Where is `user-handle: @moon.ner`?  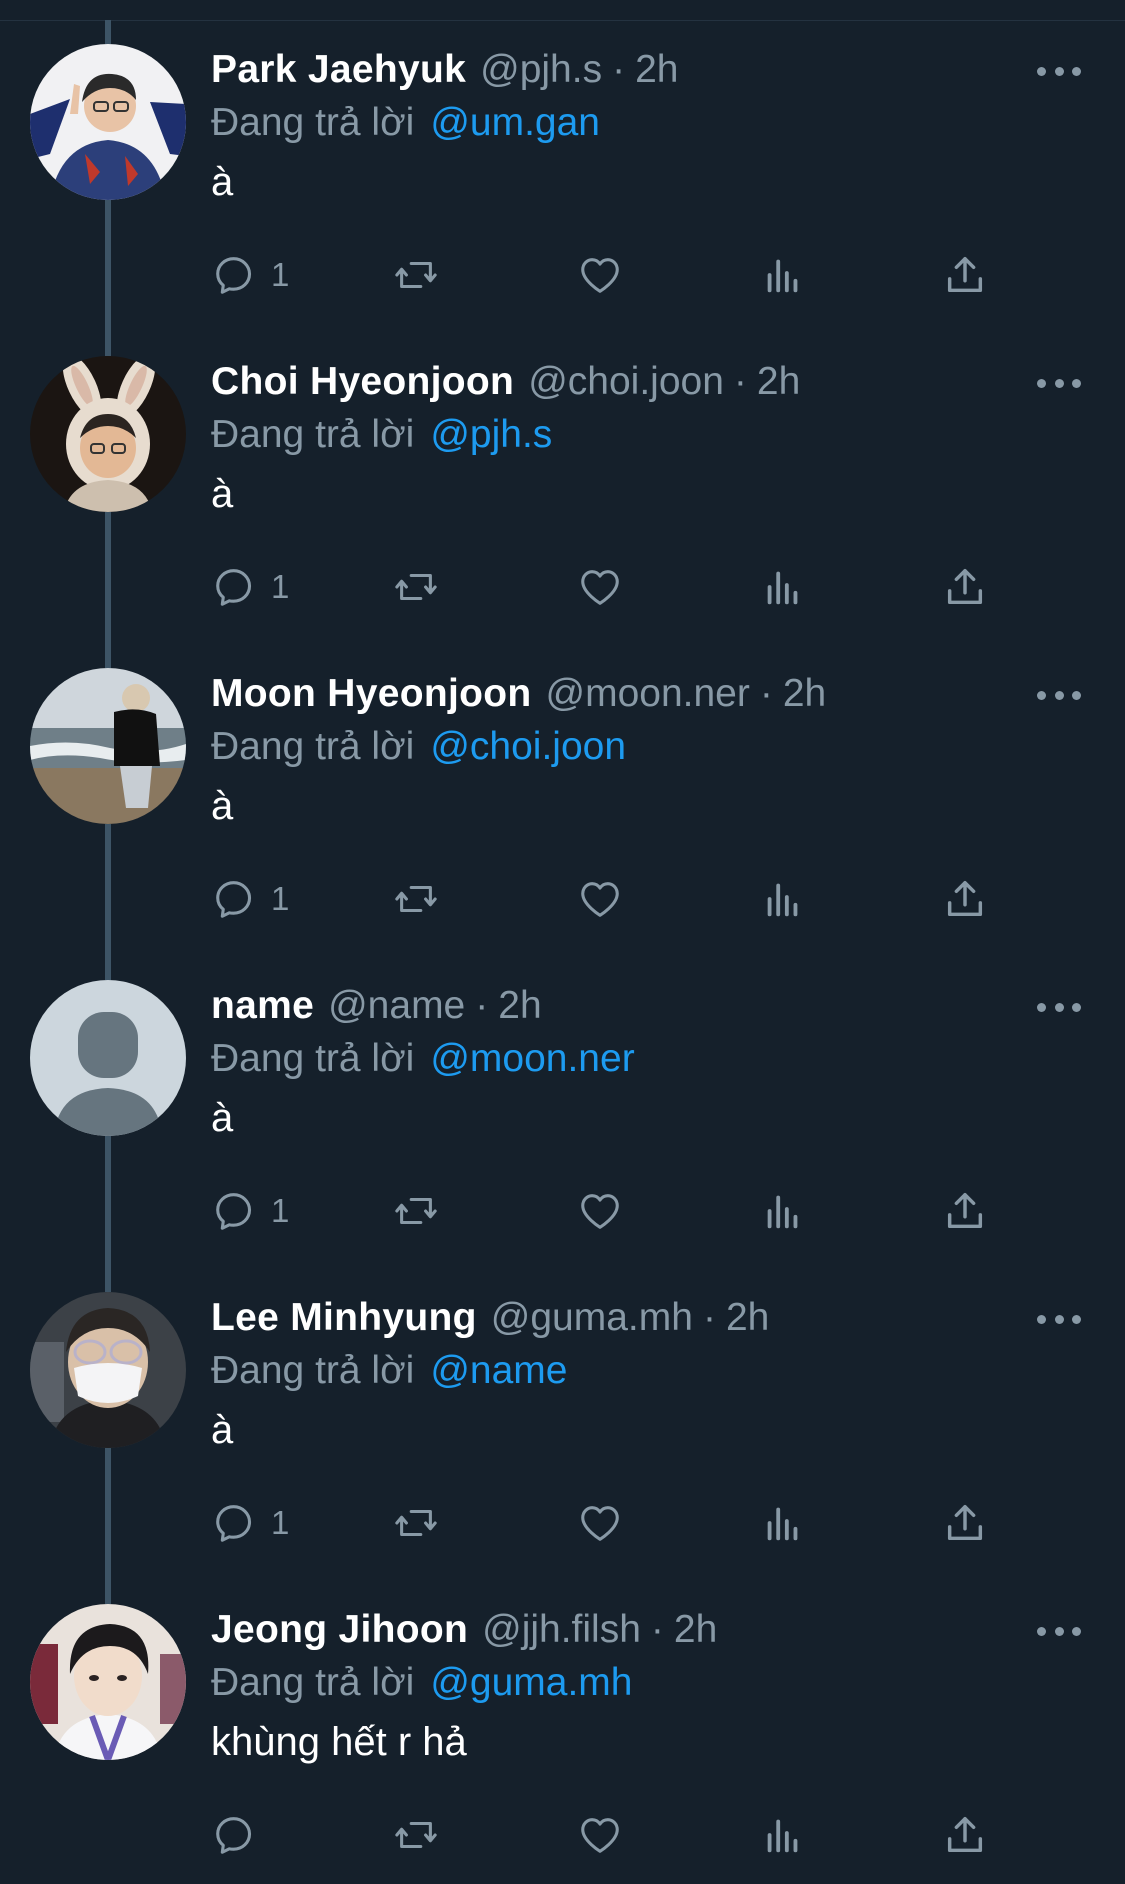 user-handle: @moon.ner is located at coordinates (648, 694).